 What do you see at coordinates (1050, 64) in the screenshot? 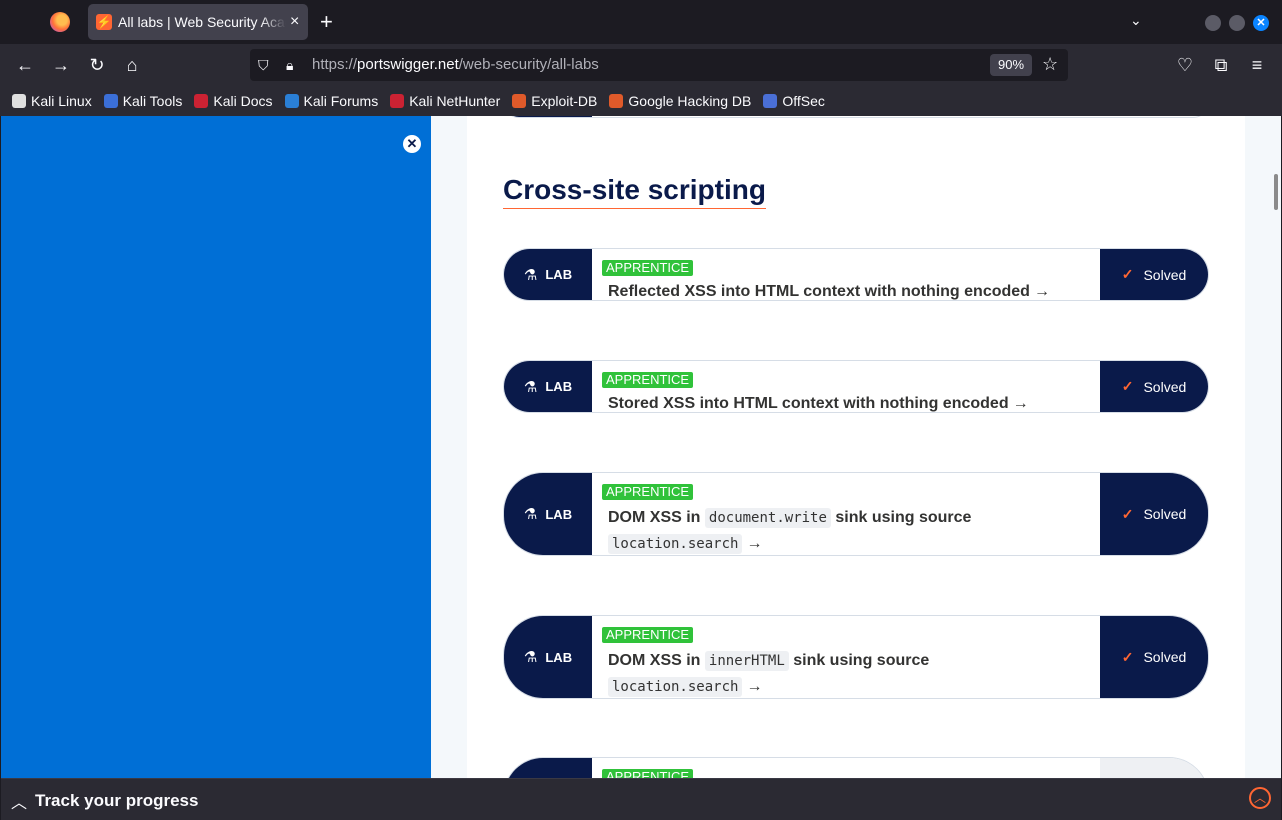
I see `bookmark-star-icon: ☆` at bounding box center [1050, 64].